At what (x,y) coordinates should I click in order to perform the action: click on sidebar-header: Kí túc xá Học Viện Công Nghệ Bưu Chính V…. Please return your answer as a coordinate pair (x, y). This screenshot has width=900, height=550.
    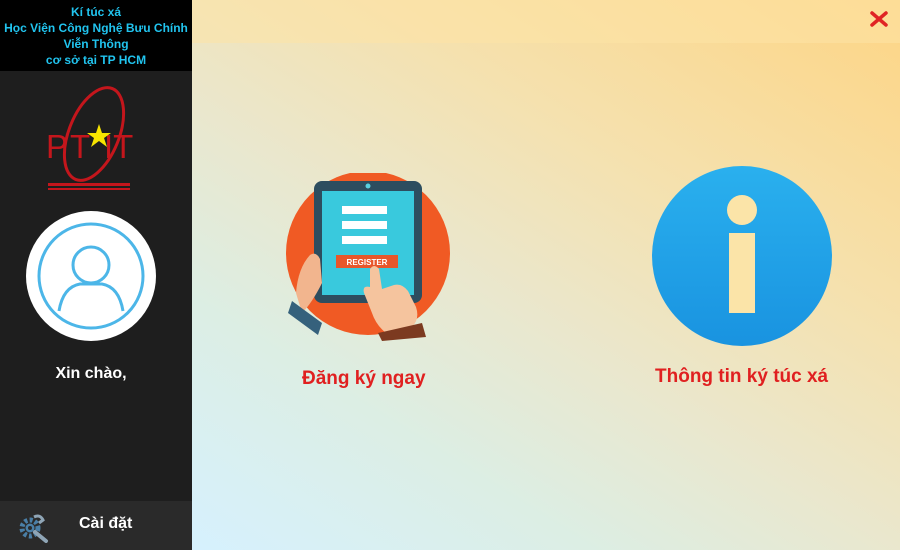
    Looking at the image, I should click on (96, 35).